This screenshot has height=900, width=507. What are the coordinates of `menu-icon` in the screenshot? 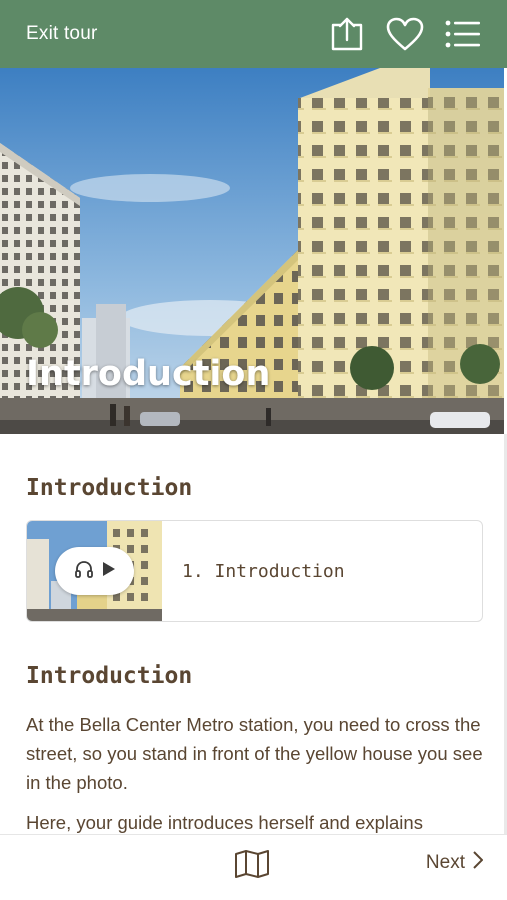 It's located at (463, 34).